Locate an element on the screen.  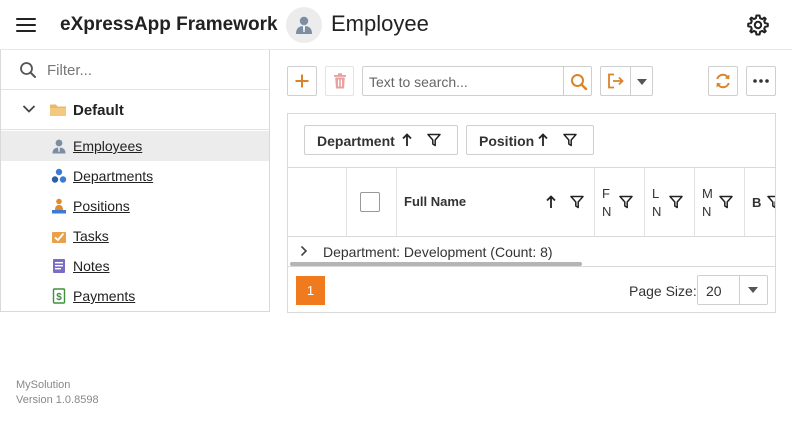
delete-button is located at coordinates (339, 81).